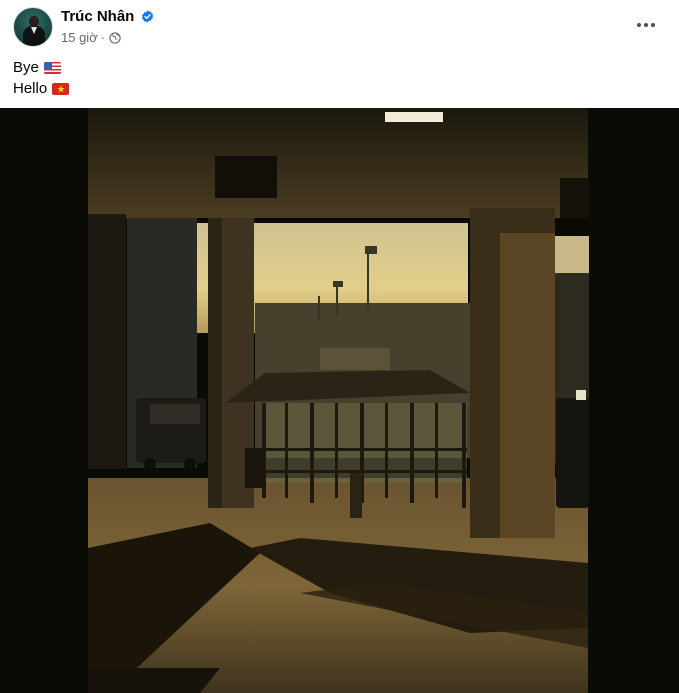 The width and height of the screenshot is (679, 693). Describe the element at coordinates (41, 67) in the screenshot. I see `post-line-bye: Bye` at that location.